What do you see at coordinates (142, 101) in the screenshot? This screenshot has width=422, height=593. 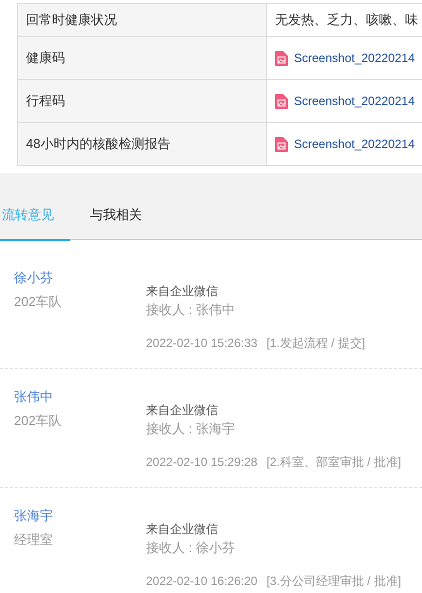 I see `field-label: 行程码` at bounding box center [142, 101].